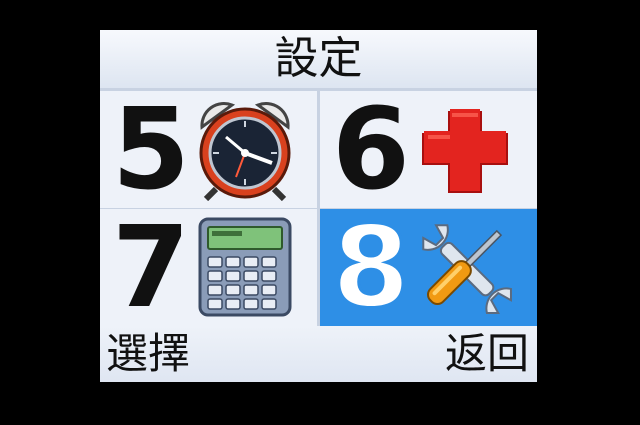  Describe the element at coordinates (318, 354) in the screenshot. I see `softkey-bar: 選擇 返回` at that location.